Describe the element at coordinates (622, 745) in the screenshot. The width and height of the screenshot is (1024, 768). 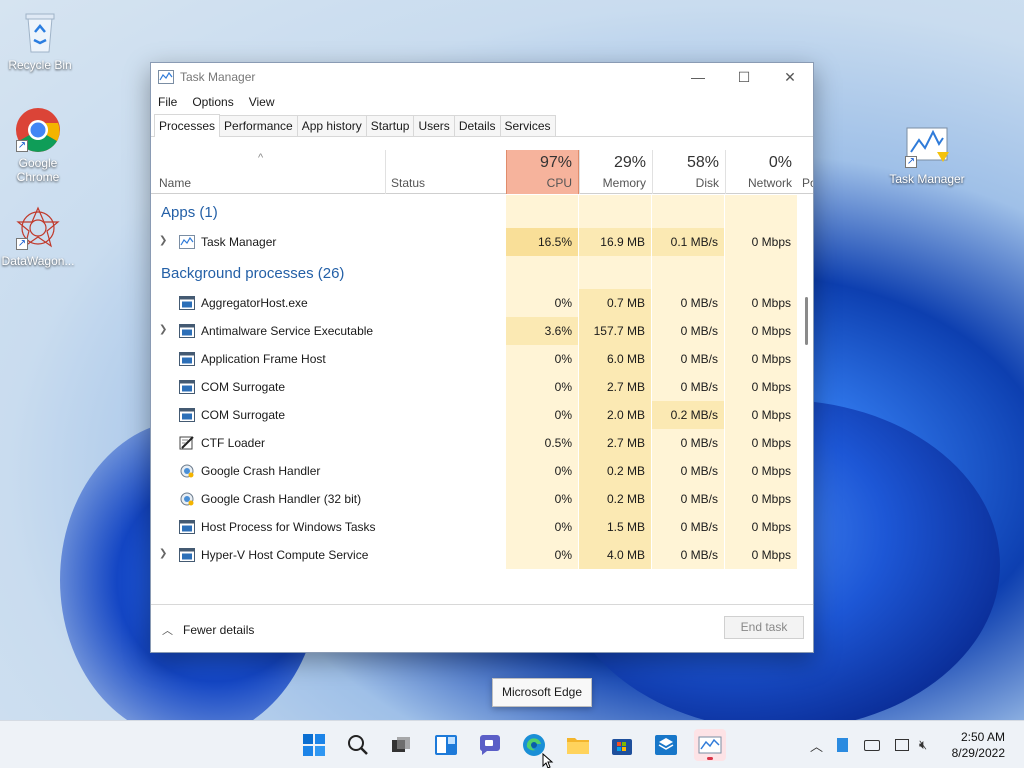
I see `store-button` at that location.